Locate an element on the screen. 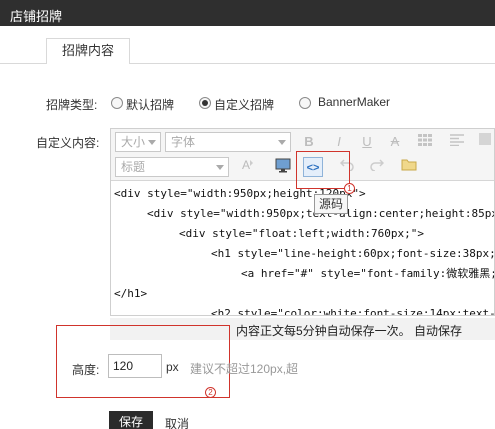  code-line: <div style="float:left;width:760px;"> is located at coordinates (302, 233).